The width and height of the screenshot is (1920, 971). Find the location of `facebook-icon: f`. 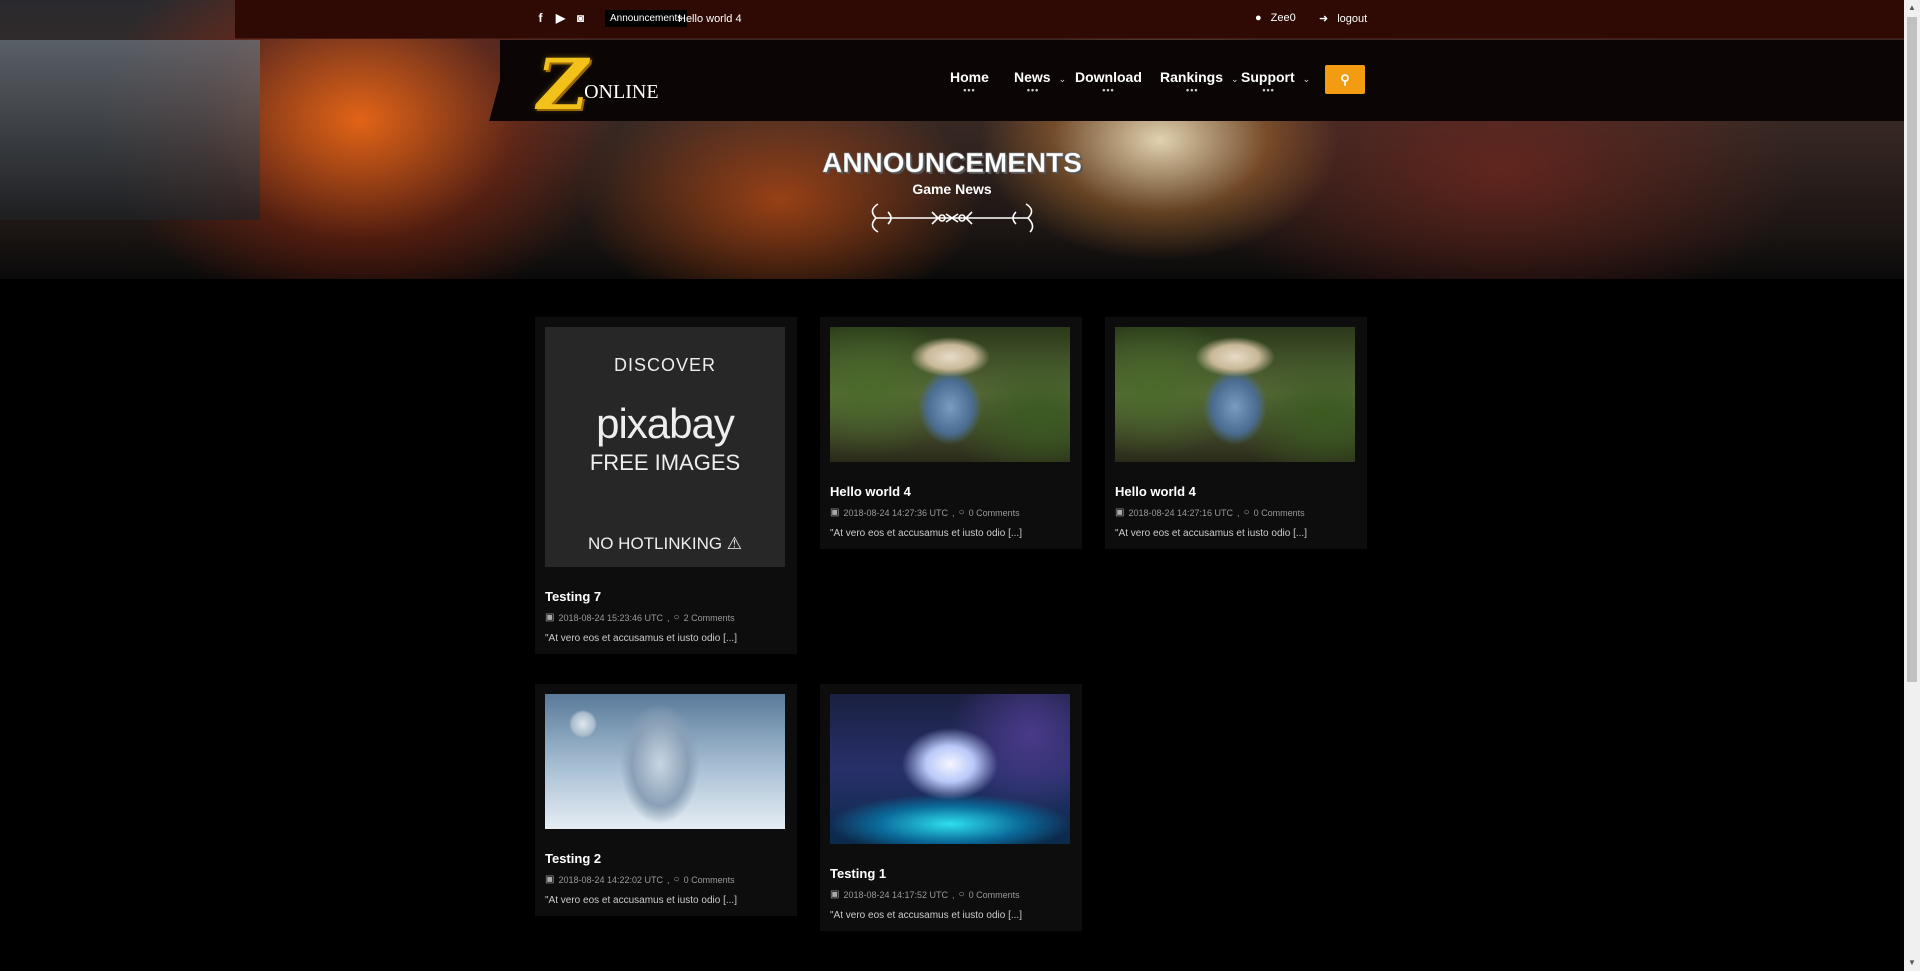

facebook-icon: f is located at coordinates (540, 18).